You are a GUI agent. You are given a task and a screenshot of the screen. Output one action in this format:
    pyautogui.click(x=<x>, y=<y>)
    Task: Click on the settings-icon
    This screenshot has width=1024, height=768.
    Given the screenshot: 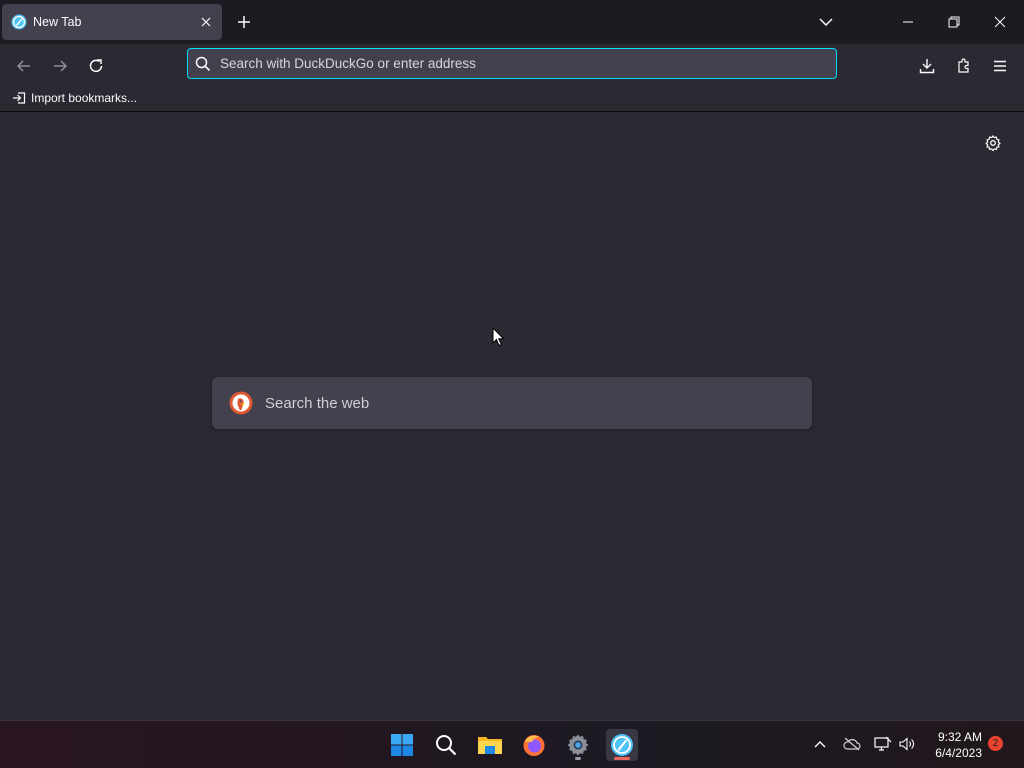 What is the action you would take?
    pyautogui.click(x=578, y=745)
    